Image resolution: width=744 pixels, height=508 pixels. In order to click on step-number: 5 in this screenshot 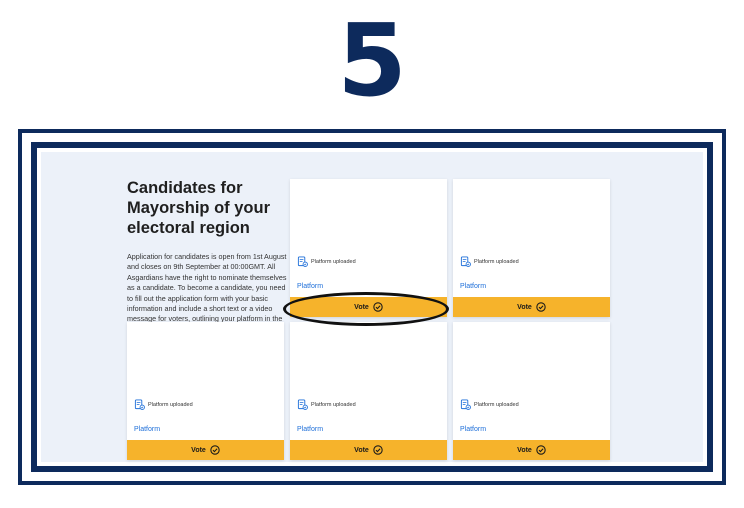, I will do `click(372, 60)`.